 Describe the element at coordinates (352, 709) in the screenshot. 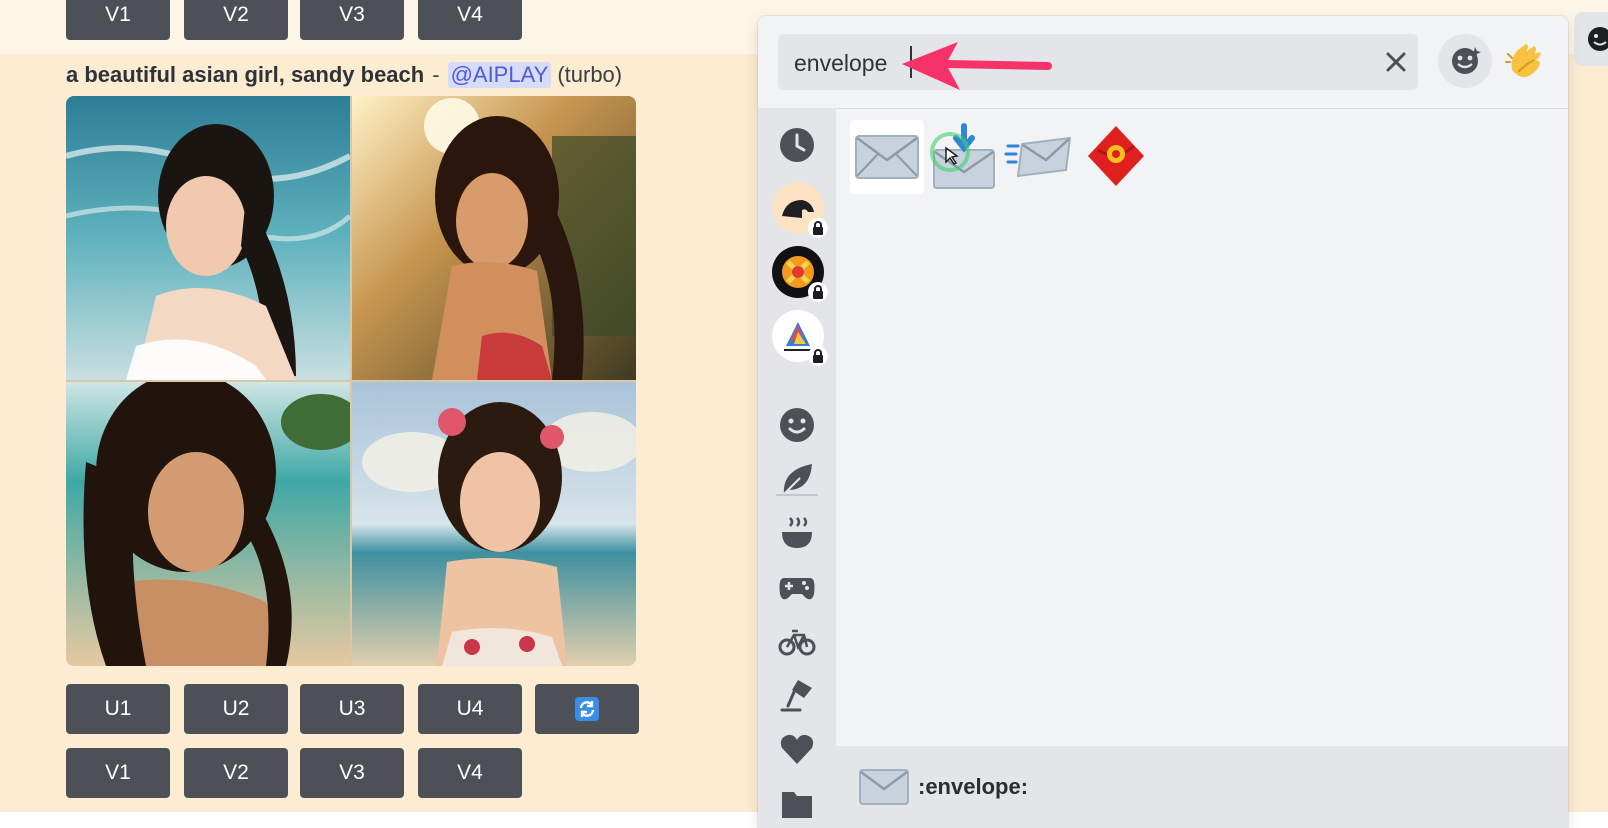

I see `upscale-button-3: U3` at that location.